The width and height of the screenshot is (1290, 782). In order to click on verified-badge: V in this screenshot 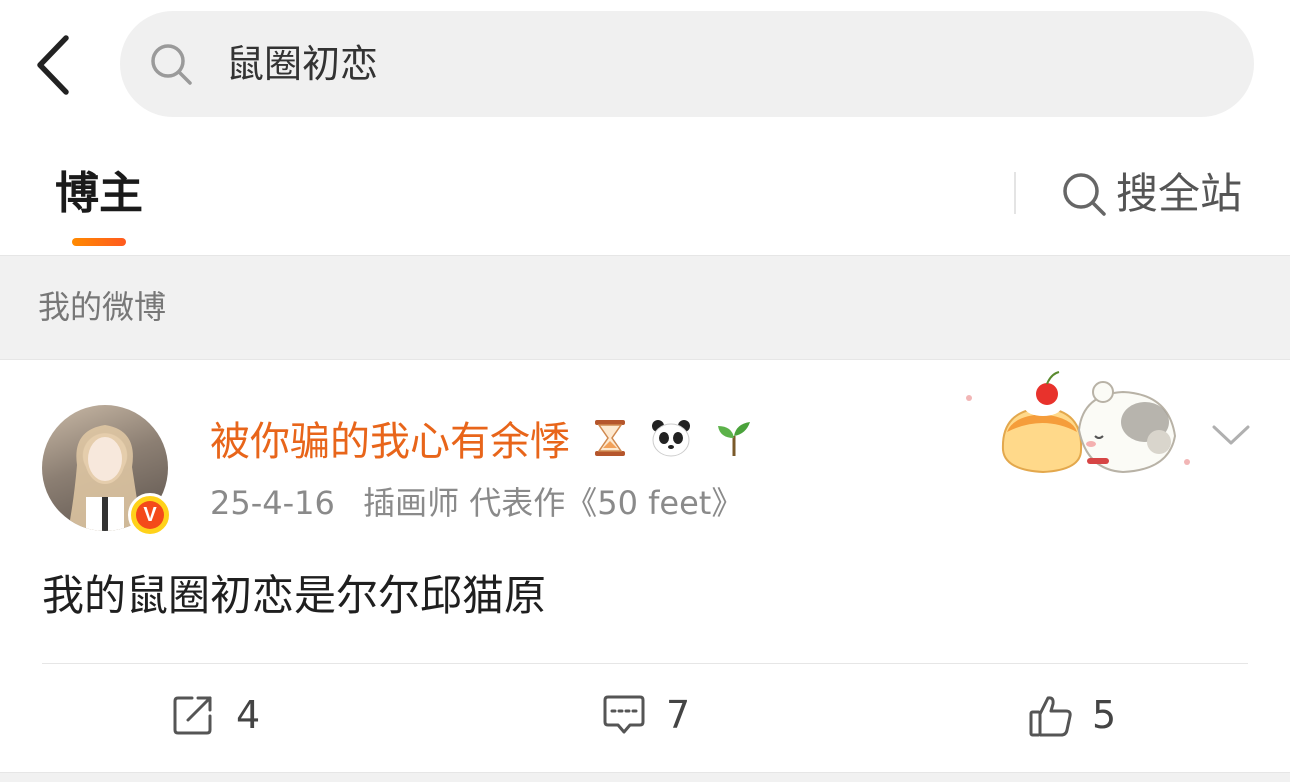, I will do `click(150, 515)`.